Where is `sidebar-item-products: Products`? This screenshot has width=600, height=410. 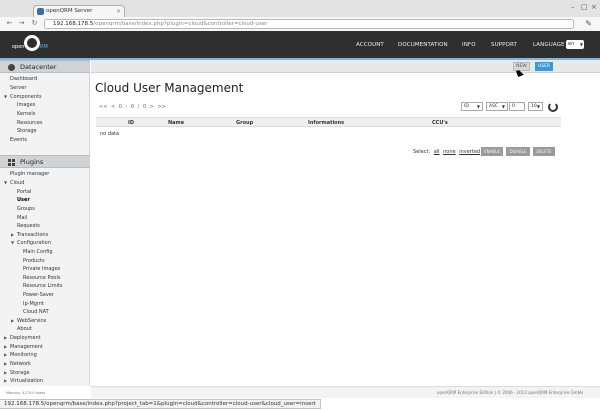 sidebar-item-products: Products is located at coordinates (34, 261).